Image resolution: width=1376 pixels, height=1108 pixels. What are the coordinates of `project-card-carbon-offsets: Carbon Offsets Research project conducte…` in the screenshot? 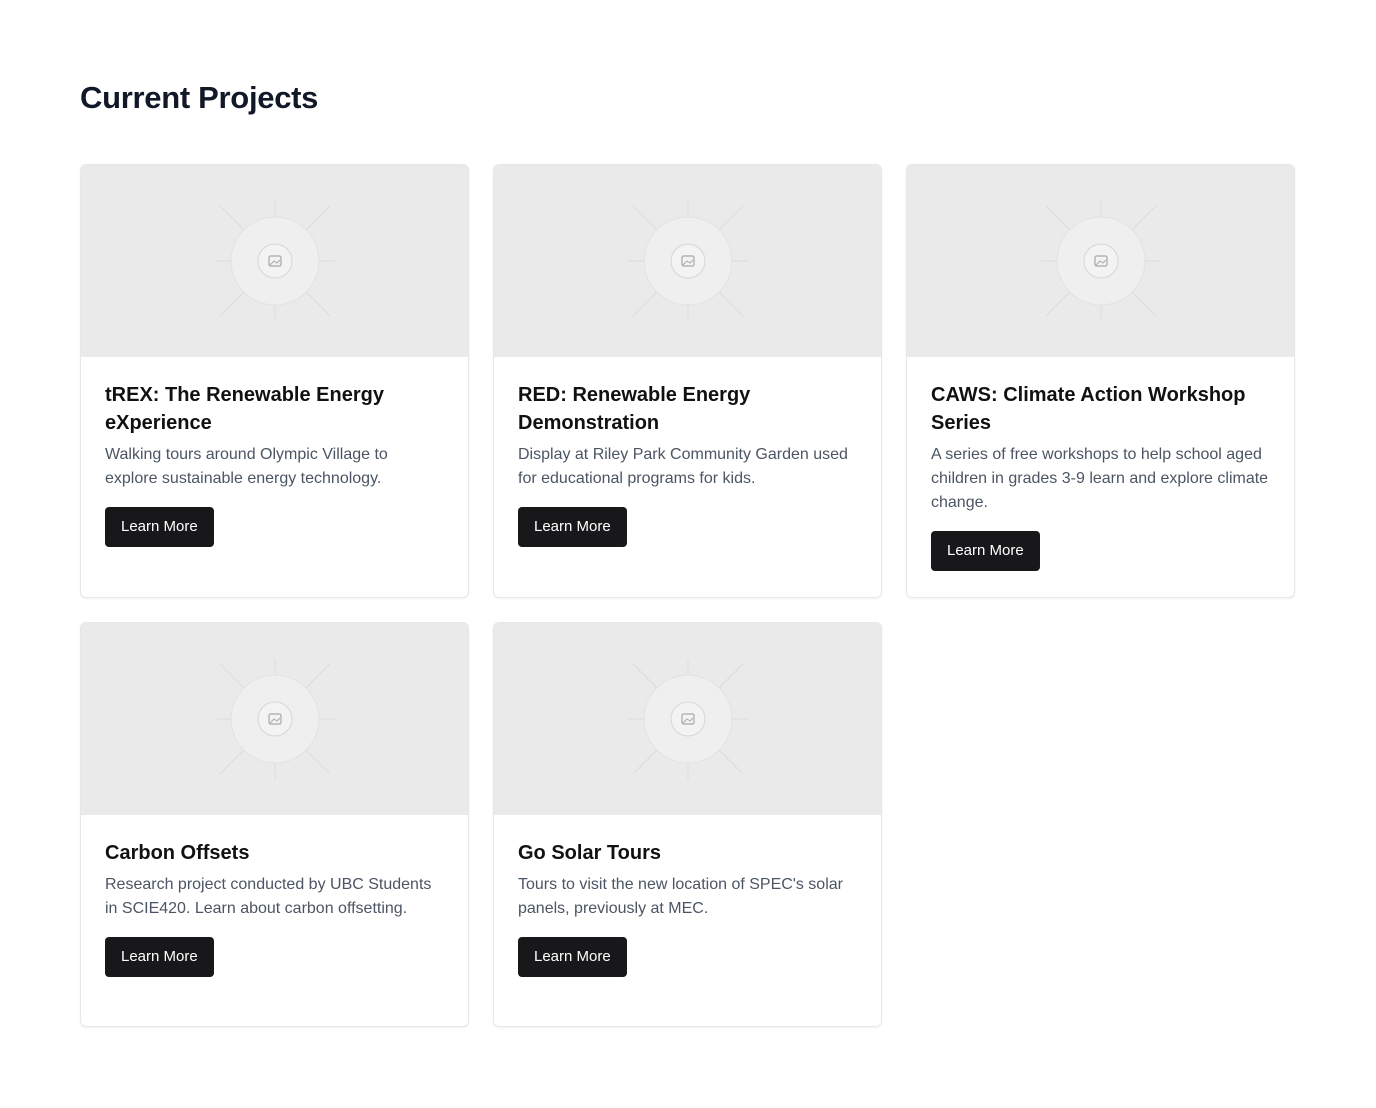 It's located at (274, 824).